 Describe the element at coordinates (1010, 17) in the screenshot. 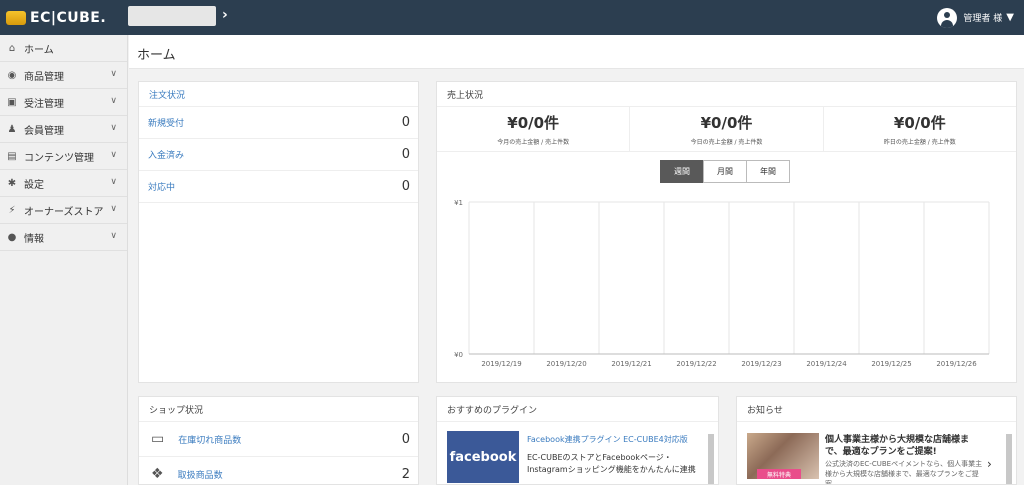

I see `chevron-down-icon: ▼` at that location.